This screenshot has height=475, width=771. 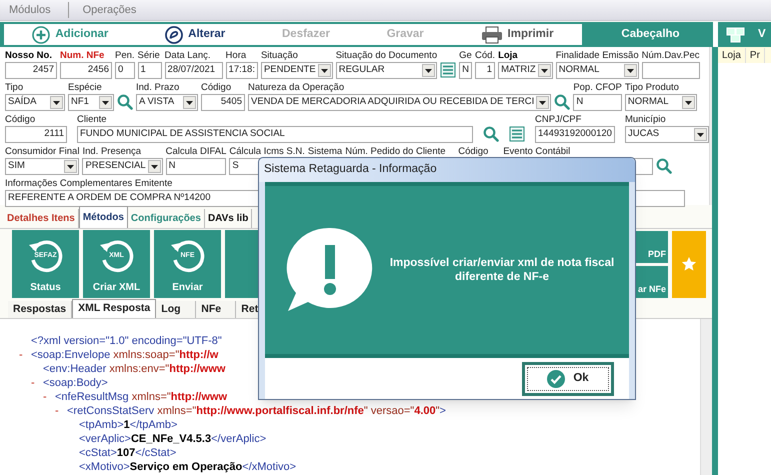 I want to click on xml-line: <verAplic>CE_NFe_V4.5.3</verAplic>, so click(x=172, y=439).